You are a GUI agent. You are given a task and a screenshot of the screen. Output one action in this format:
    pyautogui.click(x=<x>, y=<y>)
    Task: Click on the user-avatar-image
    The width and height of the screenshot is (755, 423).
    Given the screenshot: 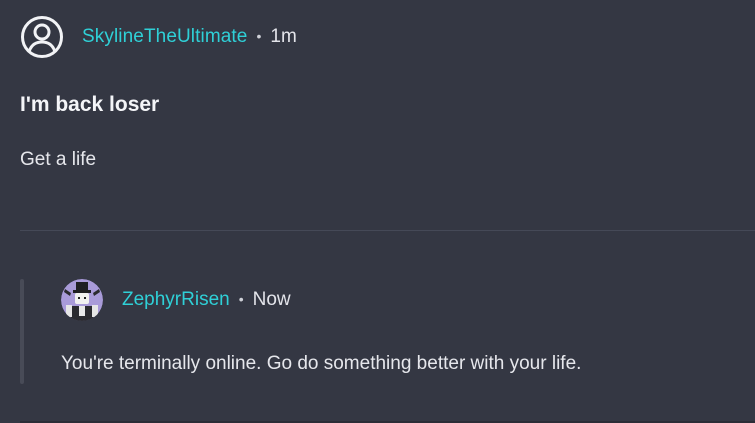 What is the action you would take?
    pyautogui.click(x=82, y=300)
    